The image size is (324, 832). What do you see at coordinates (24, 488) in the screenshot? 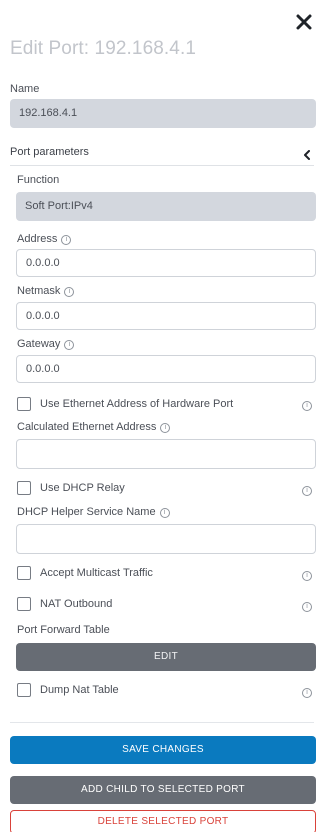
I see `use-dhcp-relay-checkbox` at bounding box center [24, 488].